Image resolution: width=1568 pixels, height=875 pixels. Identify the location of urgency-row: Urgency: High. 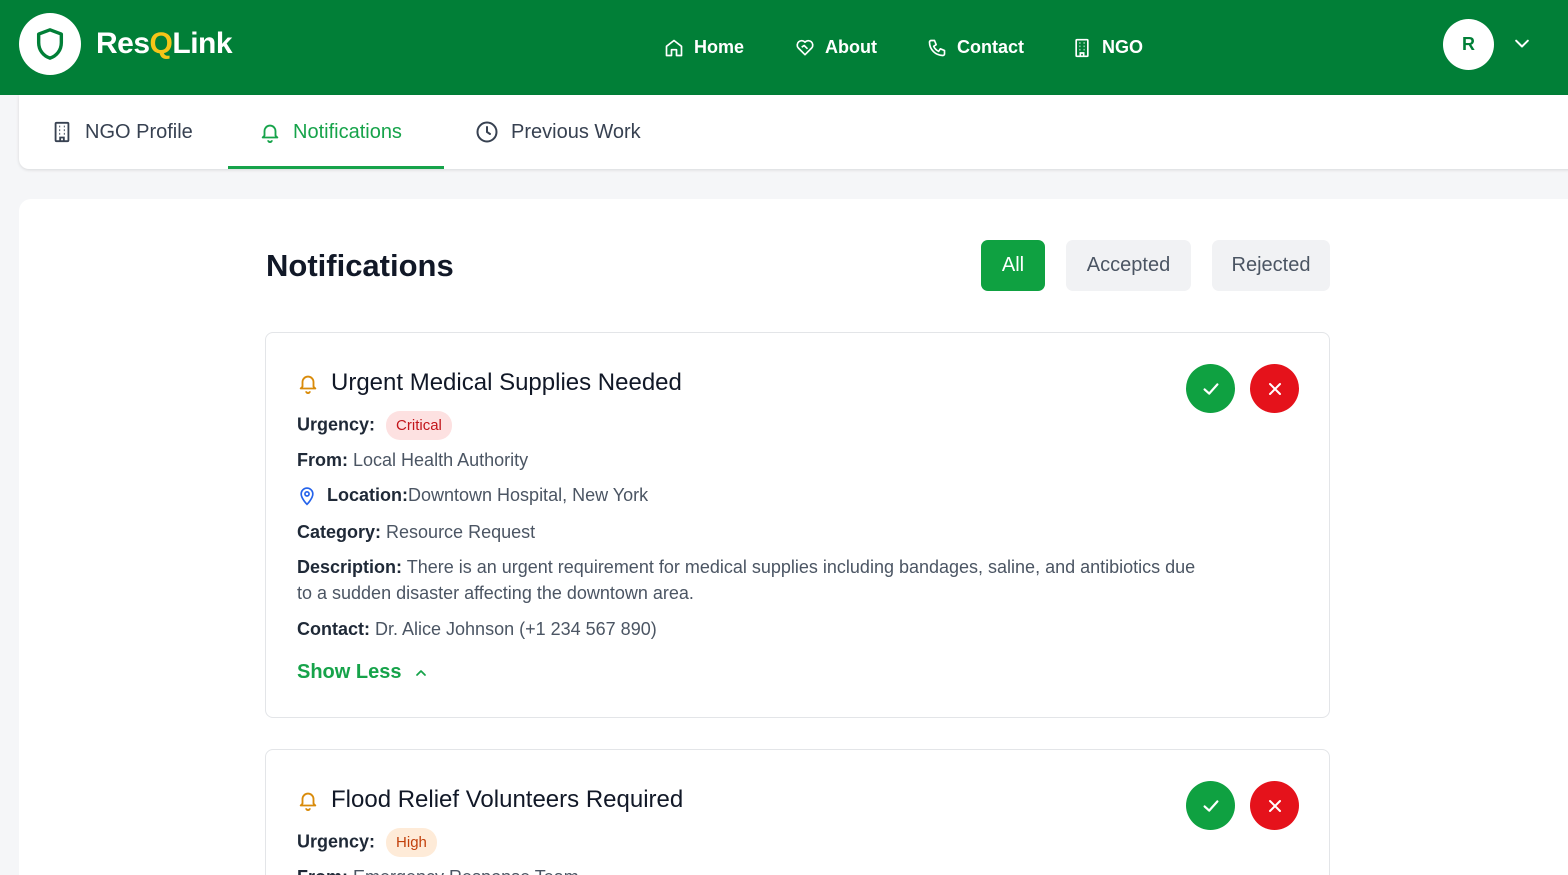
(367, 842).